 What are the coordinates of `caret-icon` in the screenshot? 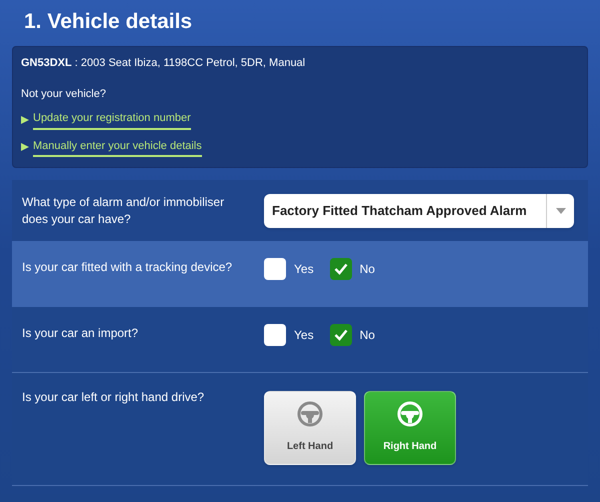 It's located at (561, 211).